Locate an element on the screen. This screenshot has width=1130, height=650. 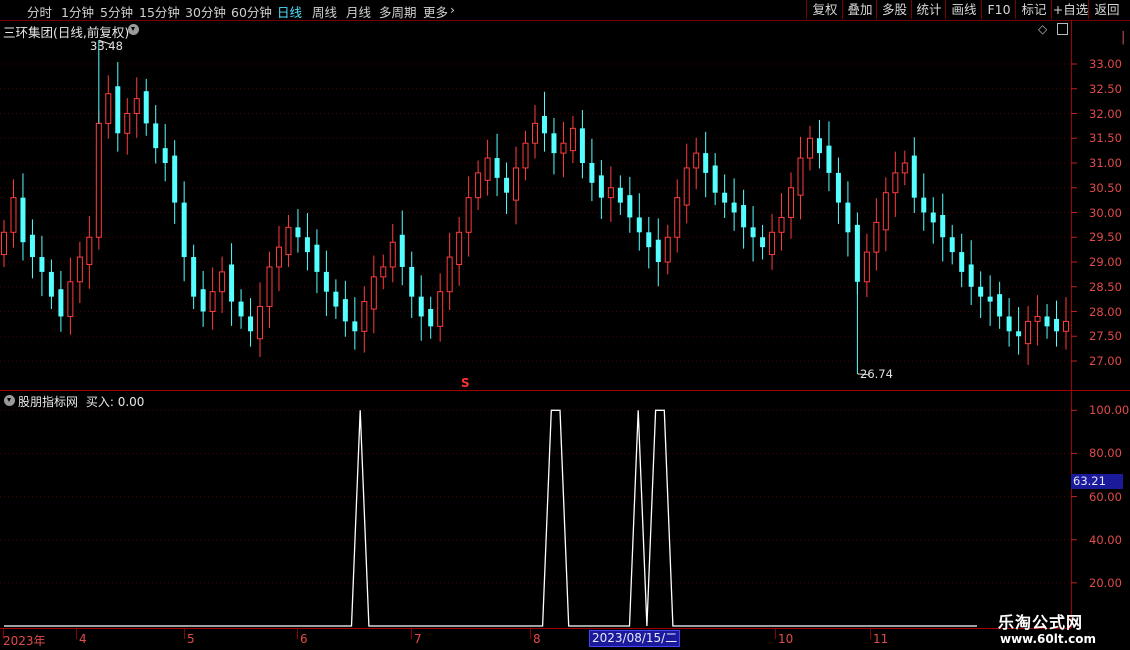
price-tick-label: 27.00 is located at coordinates (1105, 361).